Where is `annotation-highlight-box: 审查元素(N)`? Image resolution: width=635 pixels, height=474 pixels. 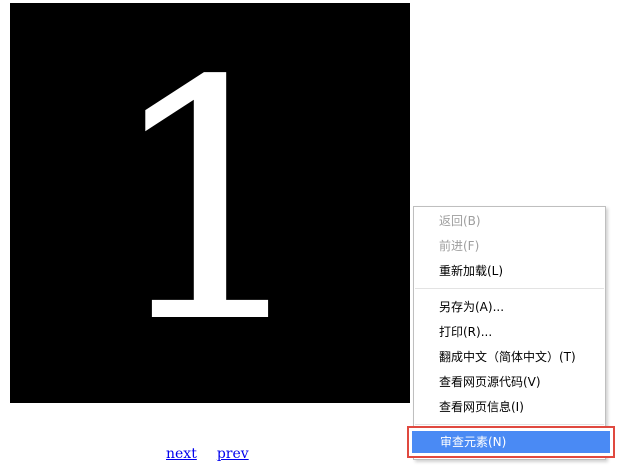
annotation-highlight-box: 审查元素(N) is located at coordinates (511, 442).